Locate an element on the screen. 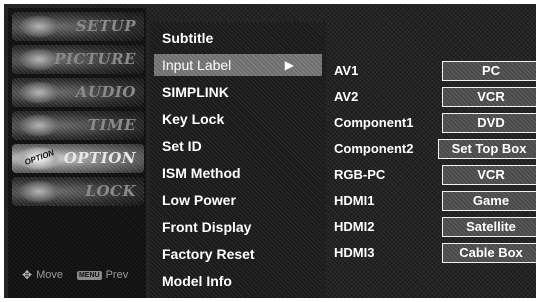 The height and width of the screenshot is (302, 536). input-name: HDMI1 is located at coordinates (354, 200).